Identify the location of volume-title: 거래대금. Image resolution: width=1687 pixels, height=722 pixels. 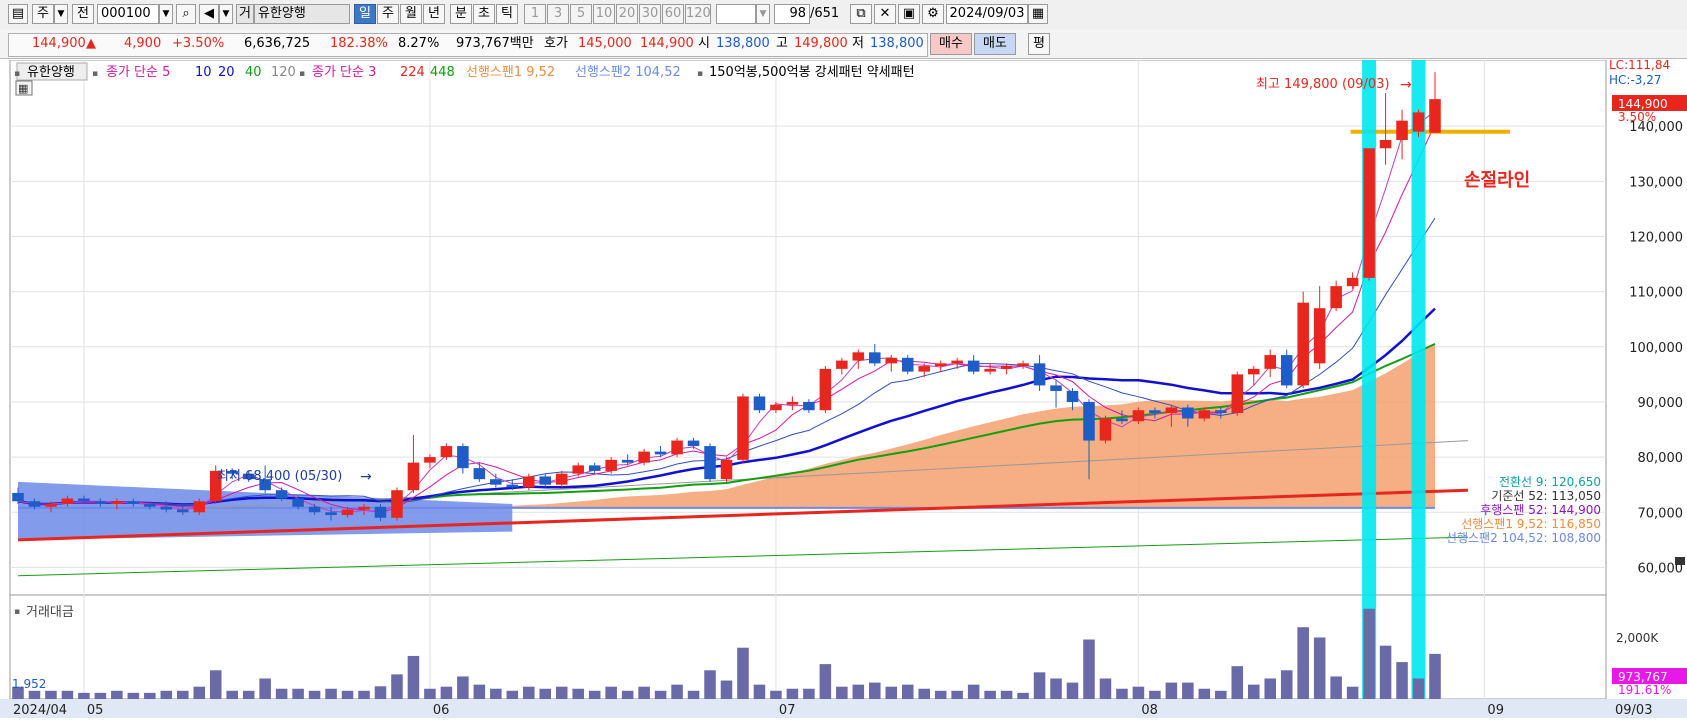
(50, 612).